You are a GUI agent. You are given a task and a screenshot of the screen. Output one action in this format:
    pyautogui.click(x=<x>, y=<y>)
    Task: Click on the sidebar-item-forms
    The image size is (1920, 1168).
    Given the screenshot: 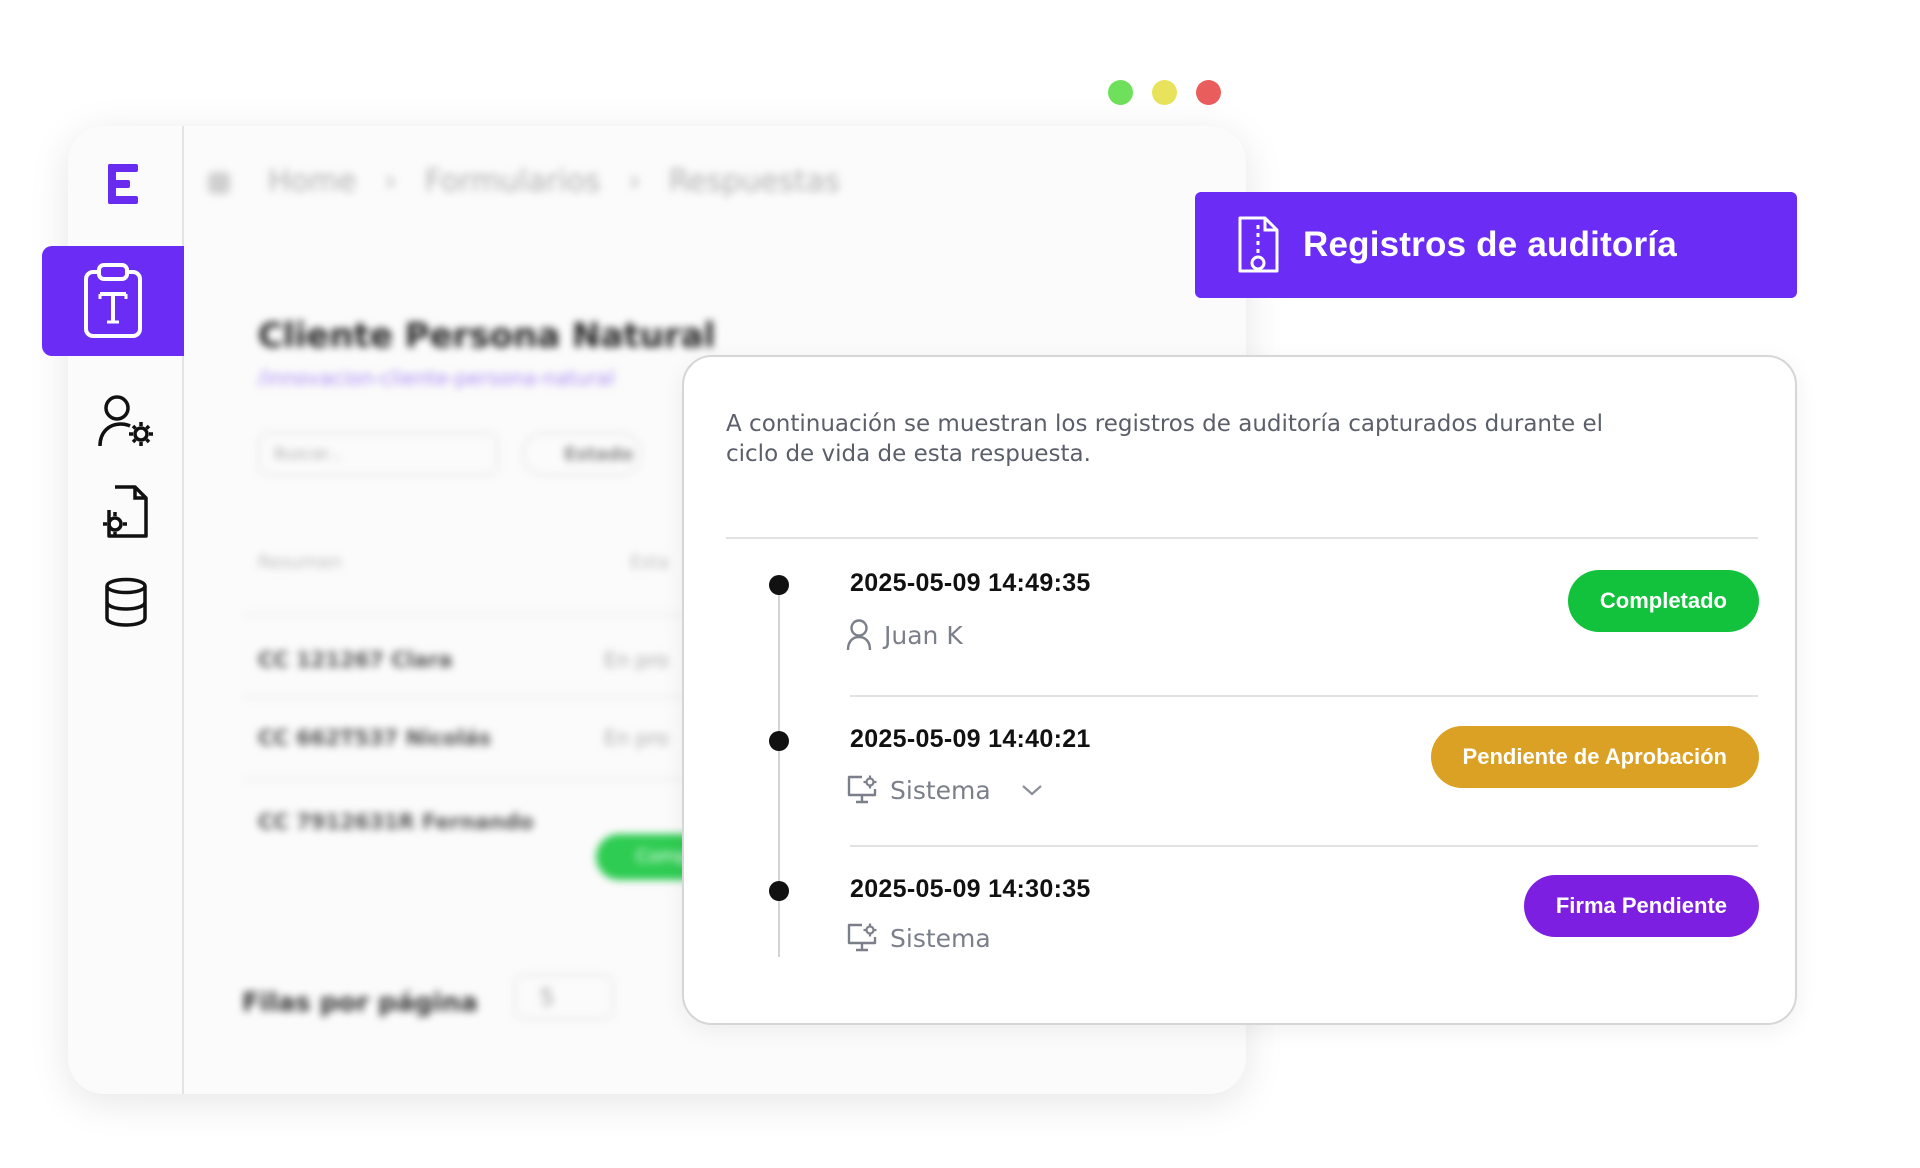 What is the action you would take?
    pyautogui.click(x=113, y=301)
    